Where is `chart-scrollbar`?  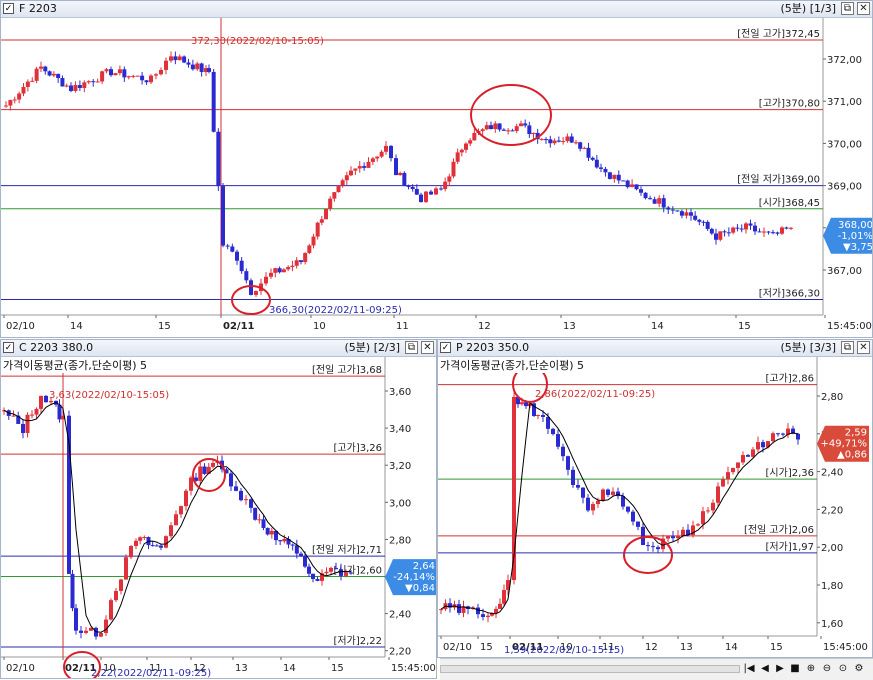
chart-scrollbar is located at coordinates (590, 669).